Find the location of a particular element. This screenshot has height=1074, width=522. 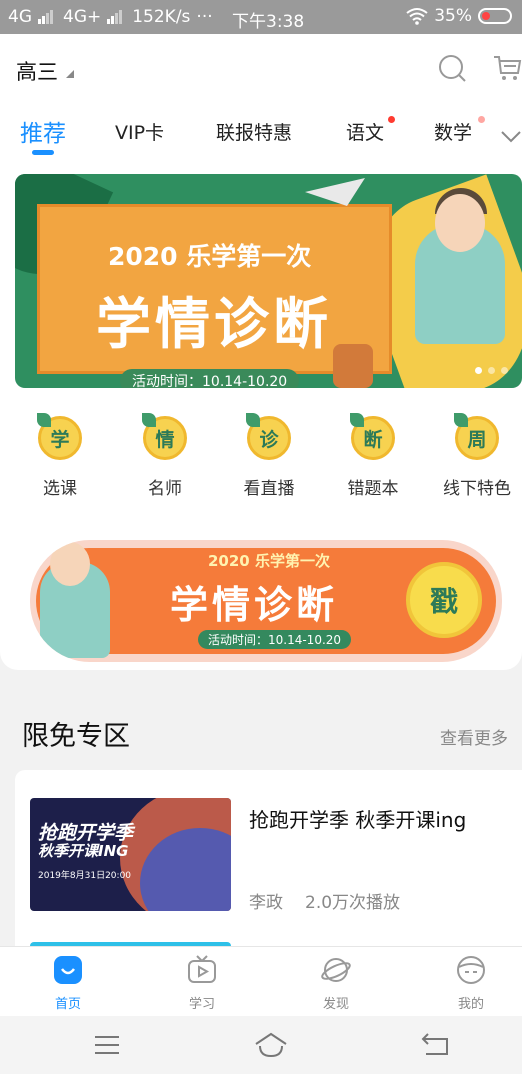

promo-year-line: 2020 乐学第一次 is located at coordinates (269, 561).